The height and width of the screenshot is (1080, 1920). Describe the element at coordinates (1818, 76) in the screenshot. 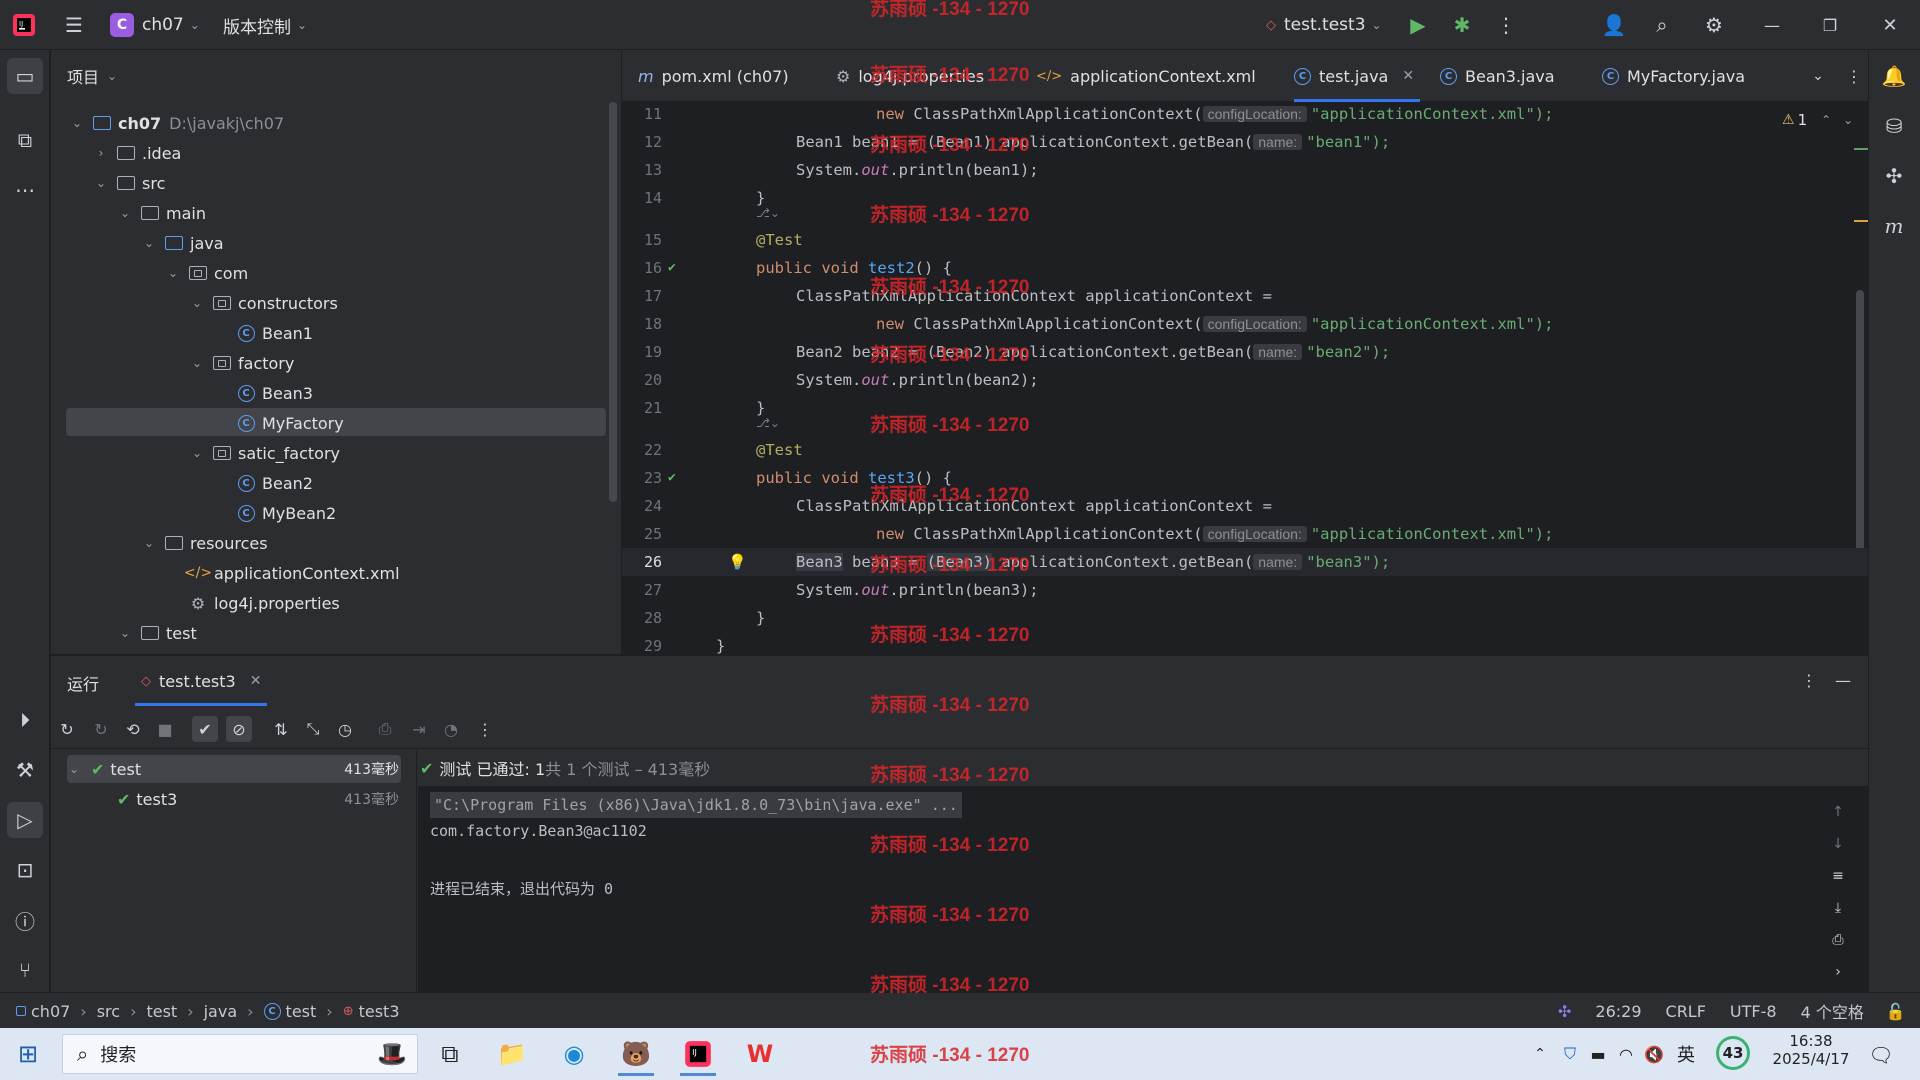

I see `tabs-dropdown-chevron-icon: ⌄` at that location.